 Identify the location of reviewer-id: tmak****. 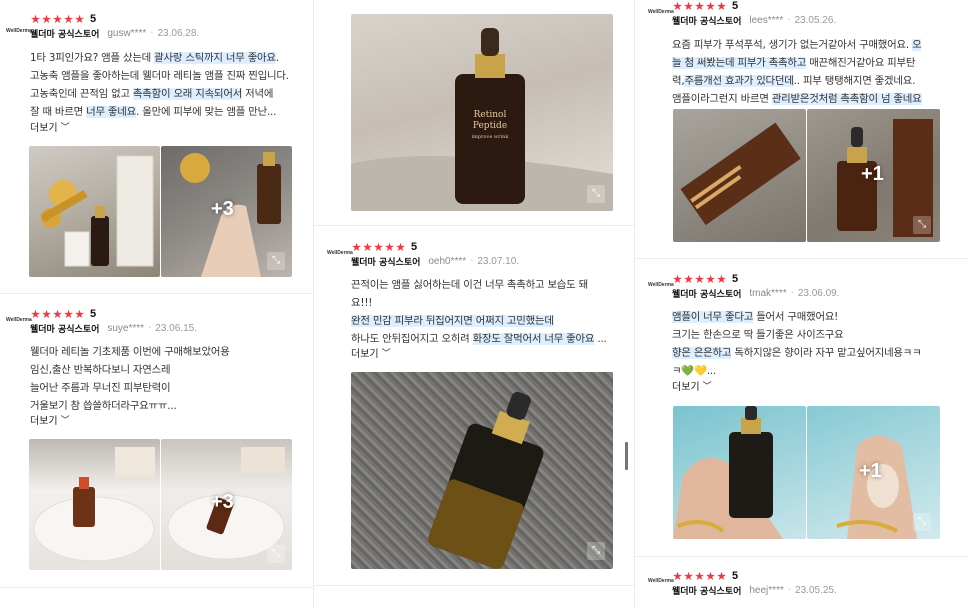
(768, 293).